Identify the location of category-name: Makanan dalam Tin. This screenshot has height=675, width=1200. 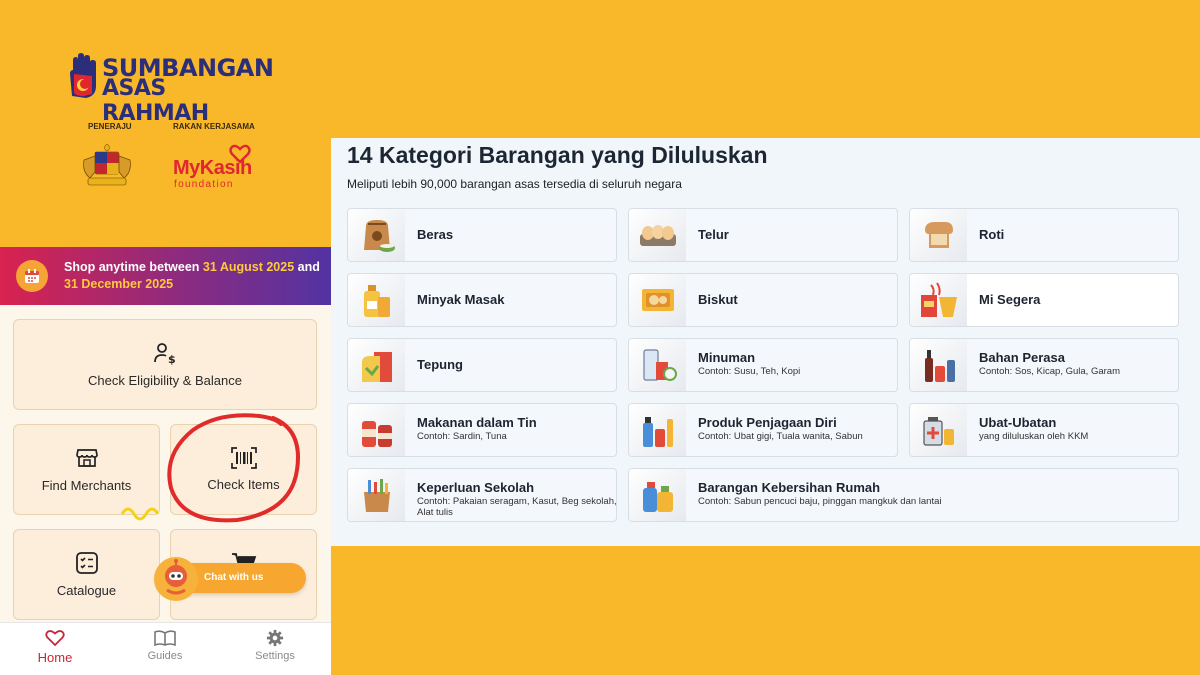
(477, 422).